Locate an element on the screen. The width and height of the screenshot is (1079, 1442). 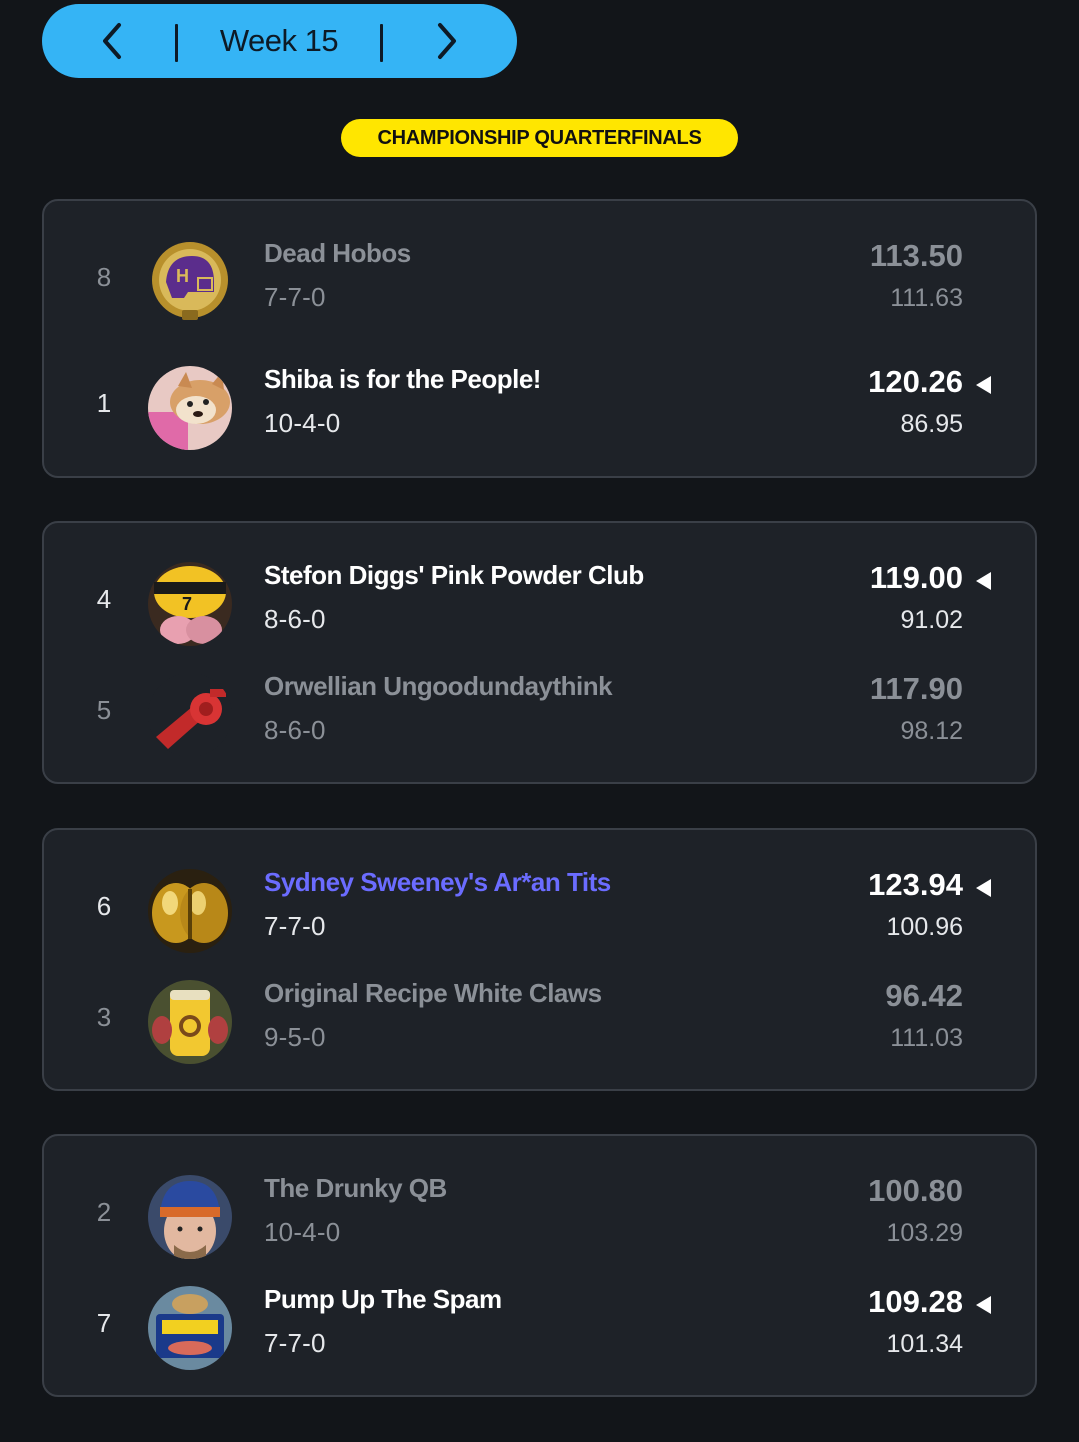
yellow-beanie-photo: 7 is located at coordinates (190, 604).